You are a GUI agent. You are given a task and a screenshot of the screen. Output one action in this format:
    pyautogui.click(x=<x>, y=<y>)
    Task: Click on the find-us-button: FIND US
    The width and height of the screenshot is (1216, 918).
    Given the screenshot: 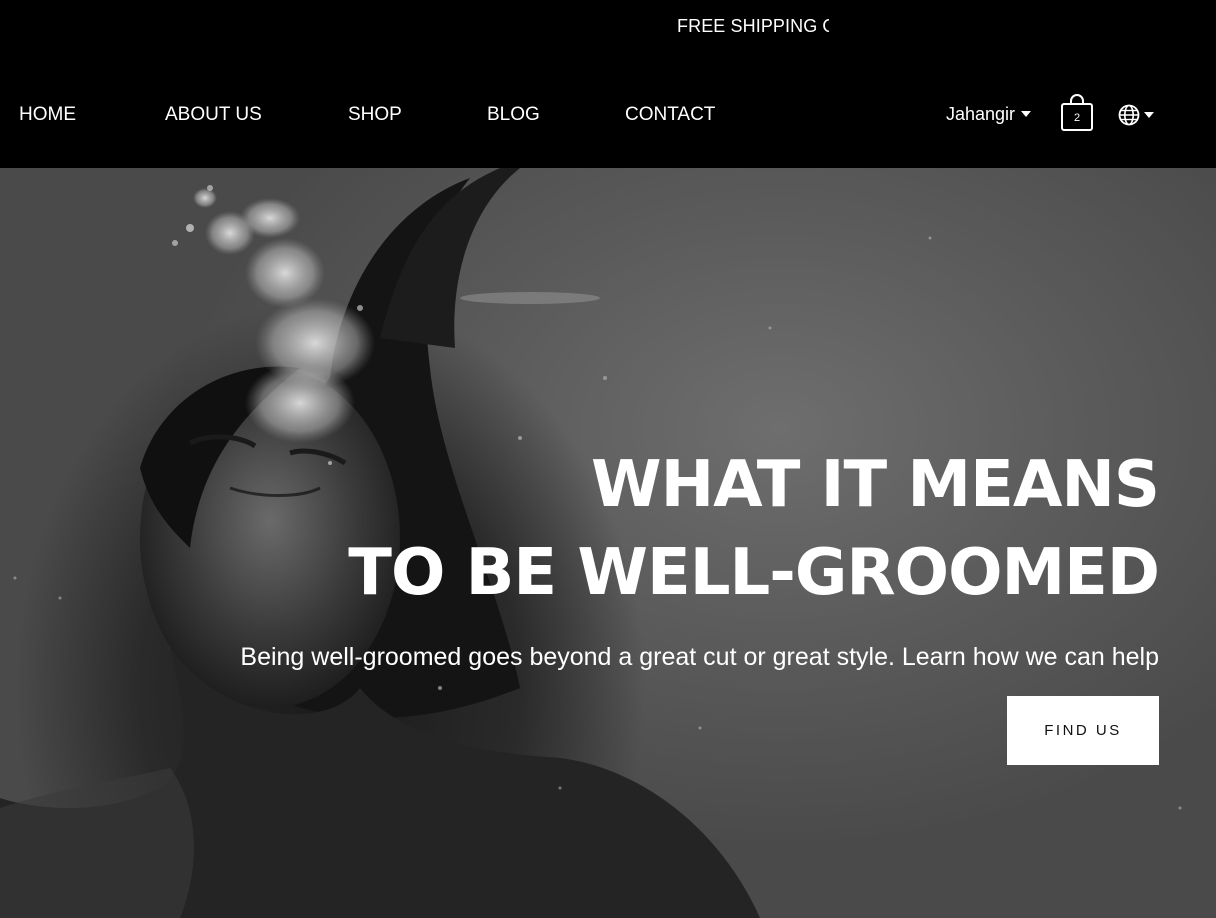 What is the action you would take?
    pyautogui.click(x=1083, y=730)
    